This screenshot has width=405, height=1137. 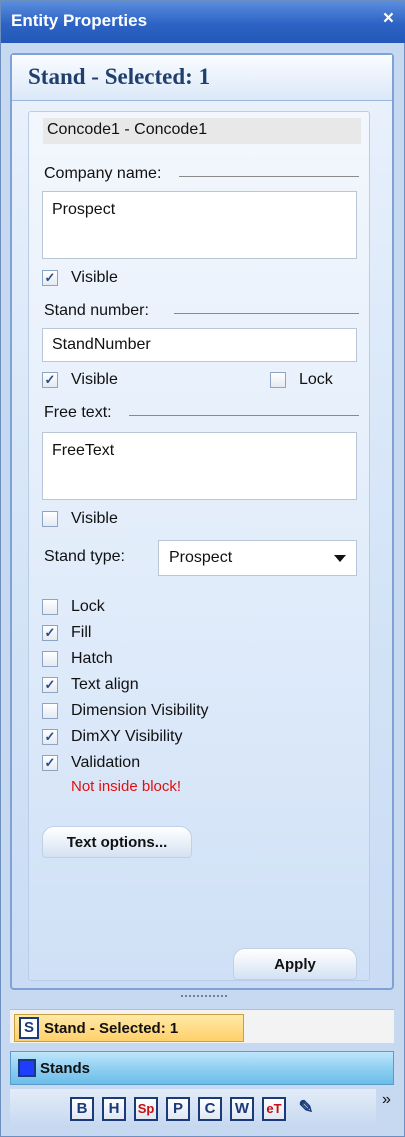 I want to click on close-icon: ×, so click(x=388, y=18).